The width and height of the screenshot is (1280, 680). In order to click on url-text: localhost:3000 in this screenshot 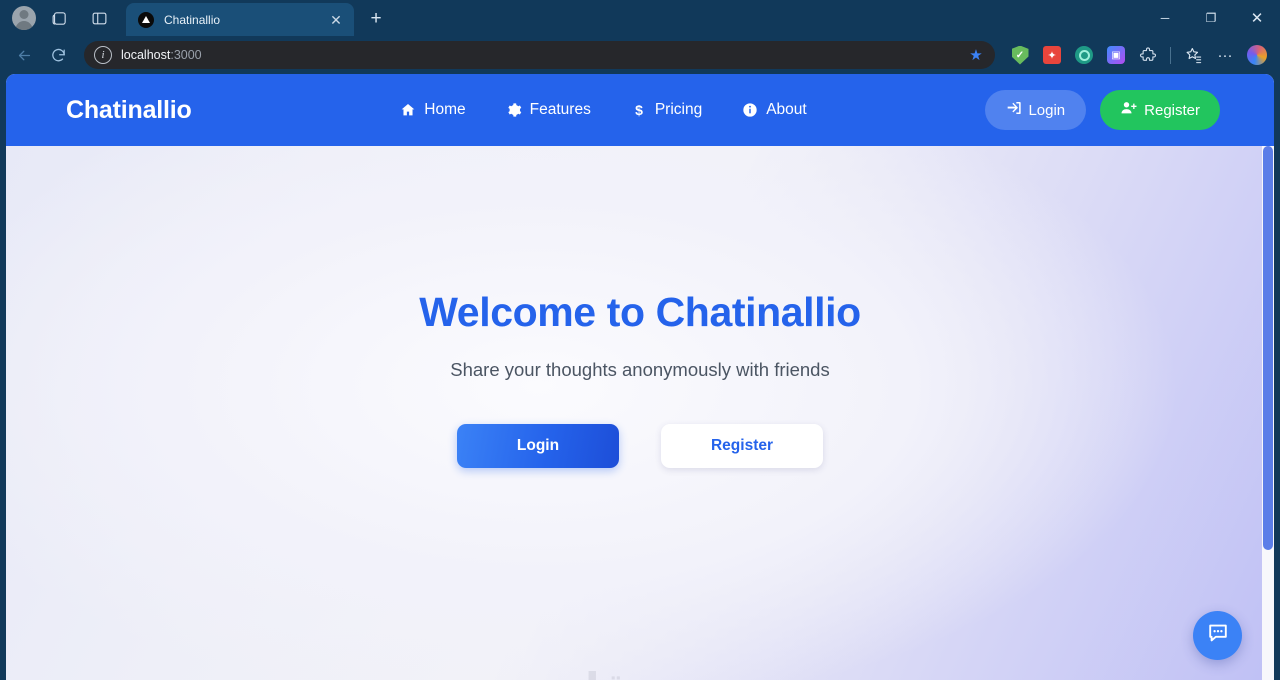, I will do `click(542, 55)`.